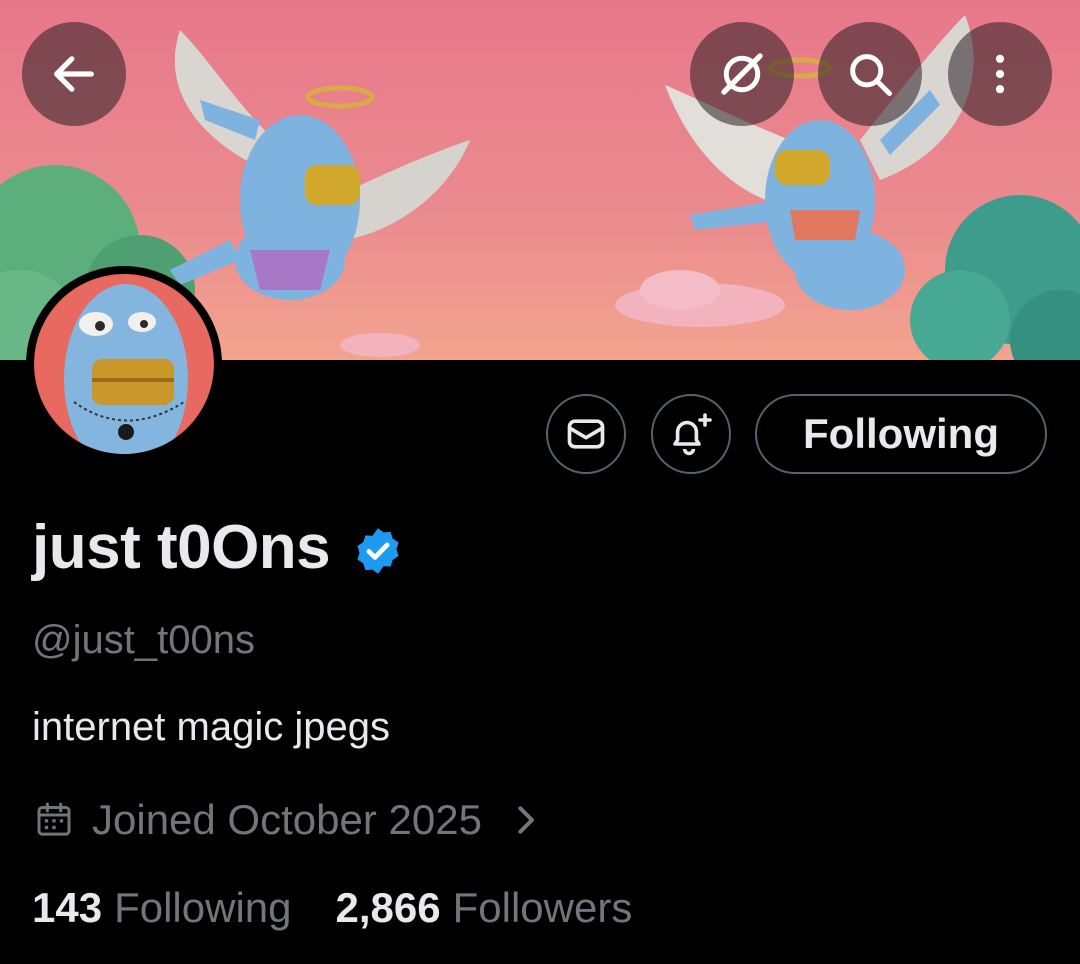 The image size is (1080, 964). I want to click on following-count: 143, so click(67, 907).